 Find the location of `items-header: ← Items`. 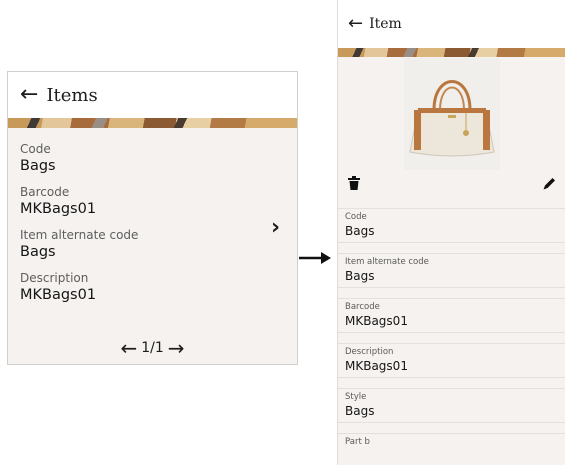

items-header: ← Items is located at coordinates (152, 95).